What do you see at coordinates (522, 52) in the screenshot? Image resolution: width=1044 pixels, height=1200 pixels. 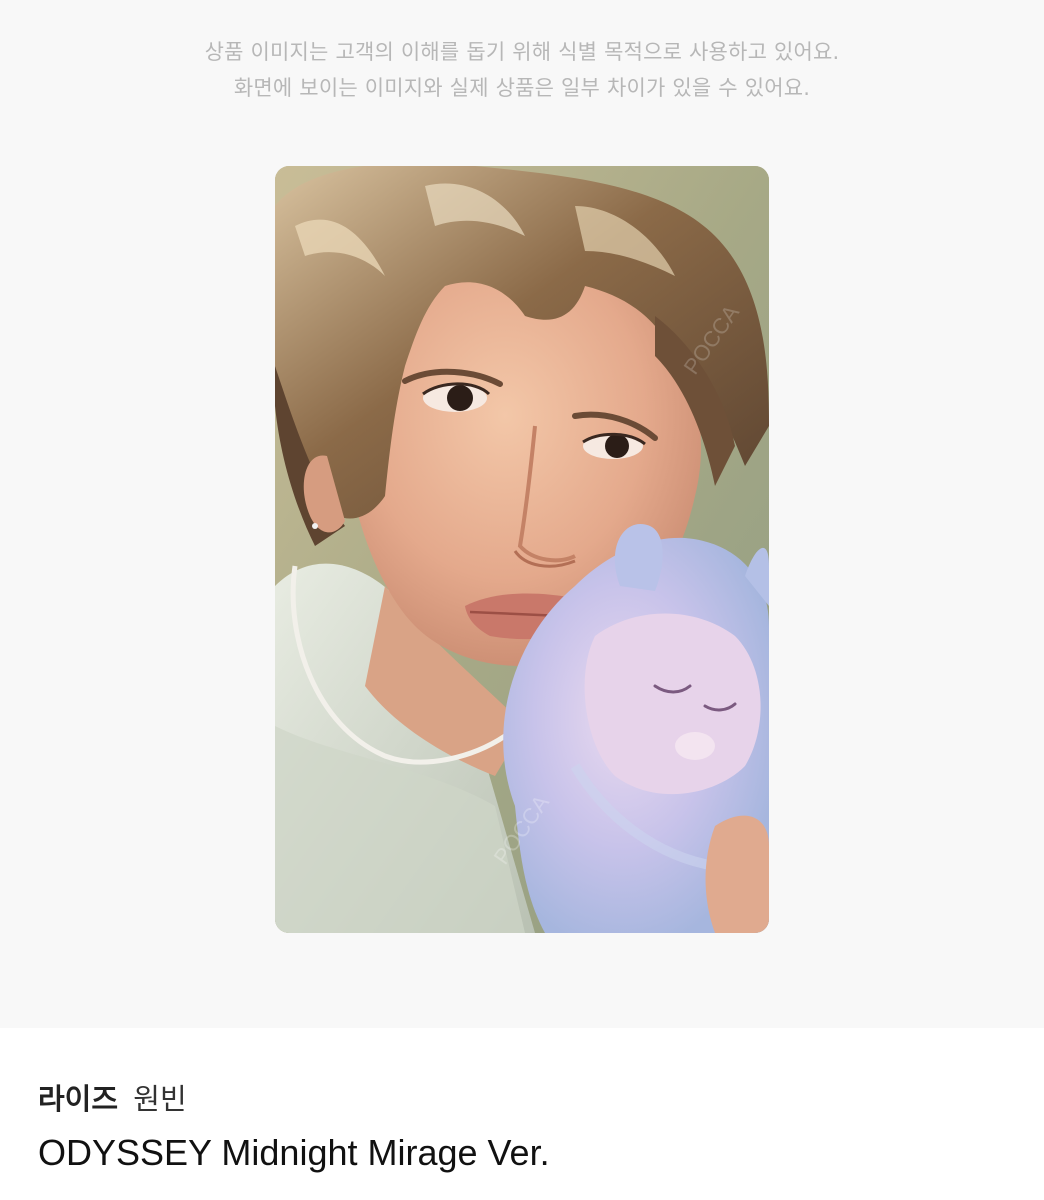 I see `image-notice-line-1: 상품 이미지는 고객의 이해를 돕기 위해 식별 목적으로 사용하고 있어요.` at bounding box center [522, 52].